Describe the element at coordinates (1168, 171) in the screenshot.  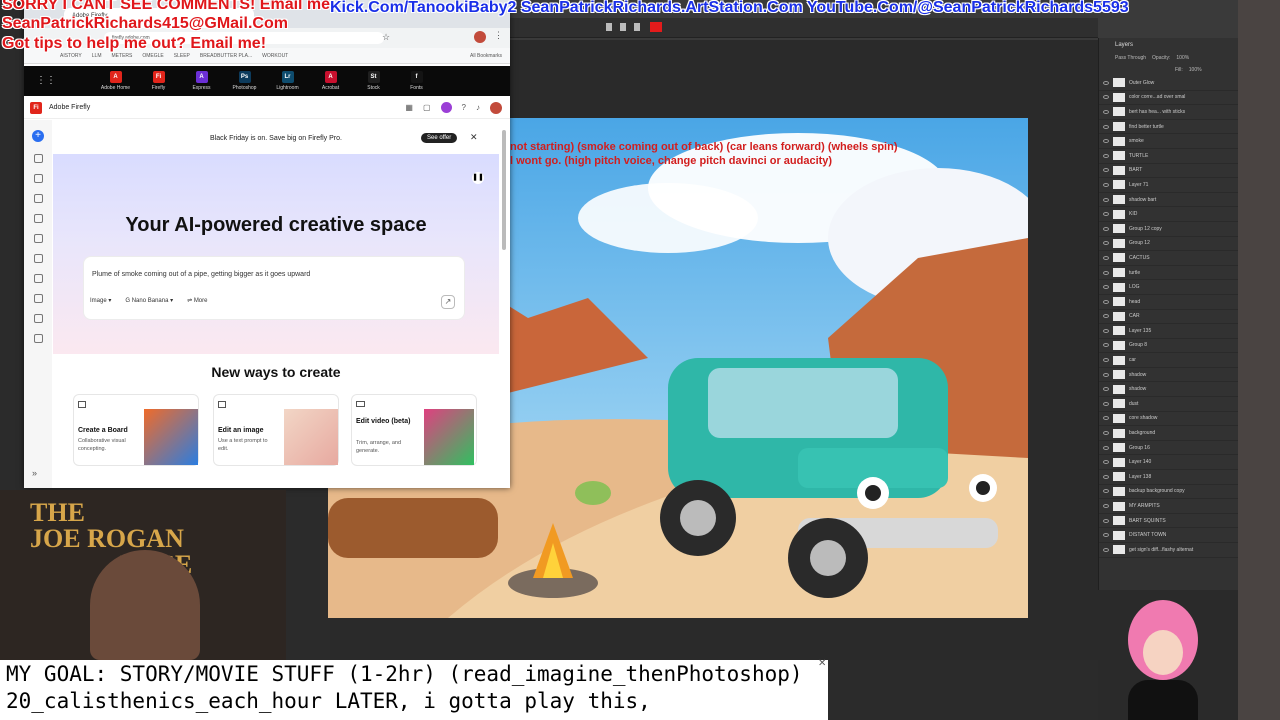
I see `layer-row: BART` at that location.